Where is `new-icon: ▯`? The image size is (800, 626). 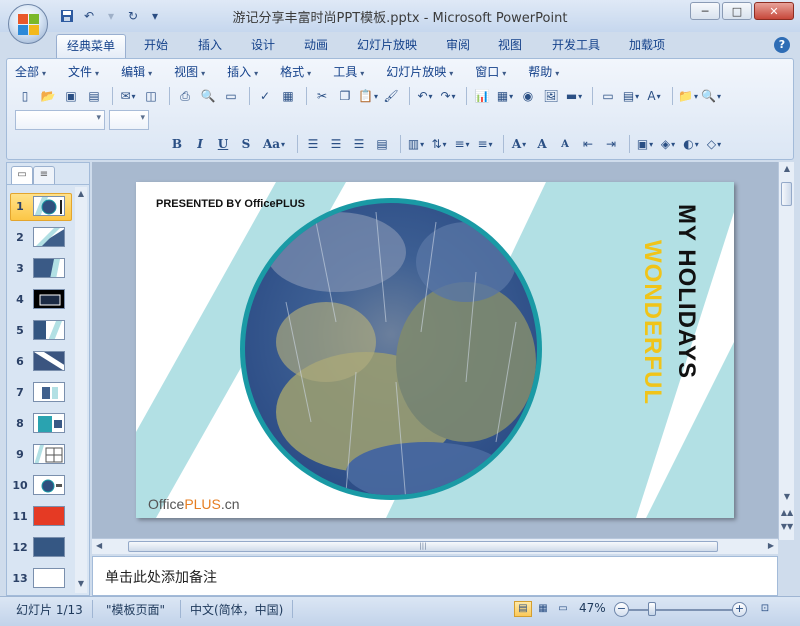
new-icon: ▯ is located at coordinates (25, 96).